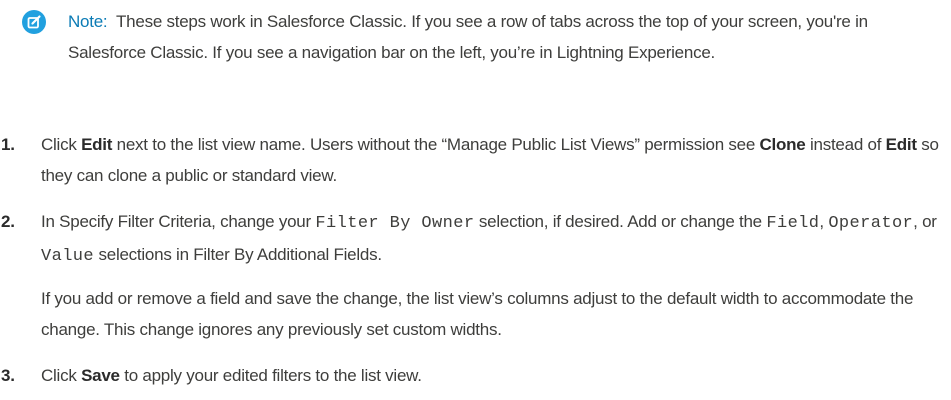  Describe the element at coordinates (782, 144) in the screenshot. I see `ui-label-clone: Clone` at that location.